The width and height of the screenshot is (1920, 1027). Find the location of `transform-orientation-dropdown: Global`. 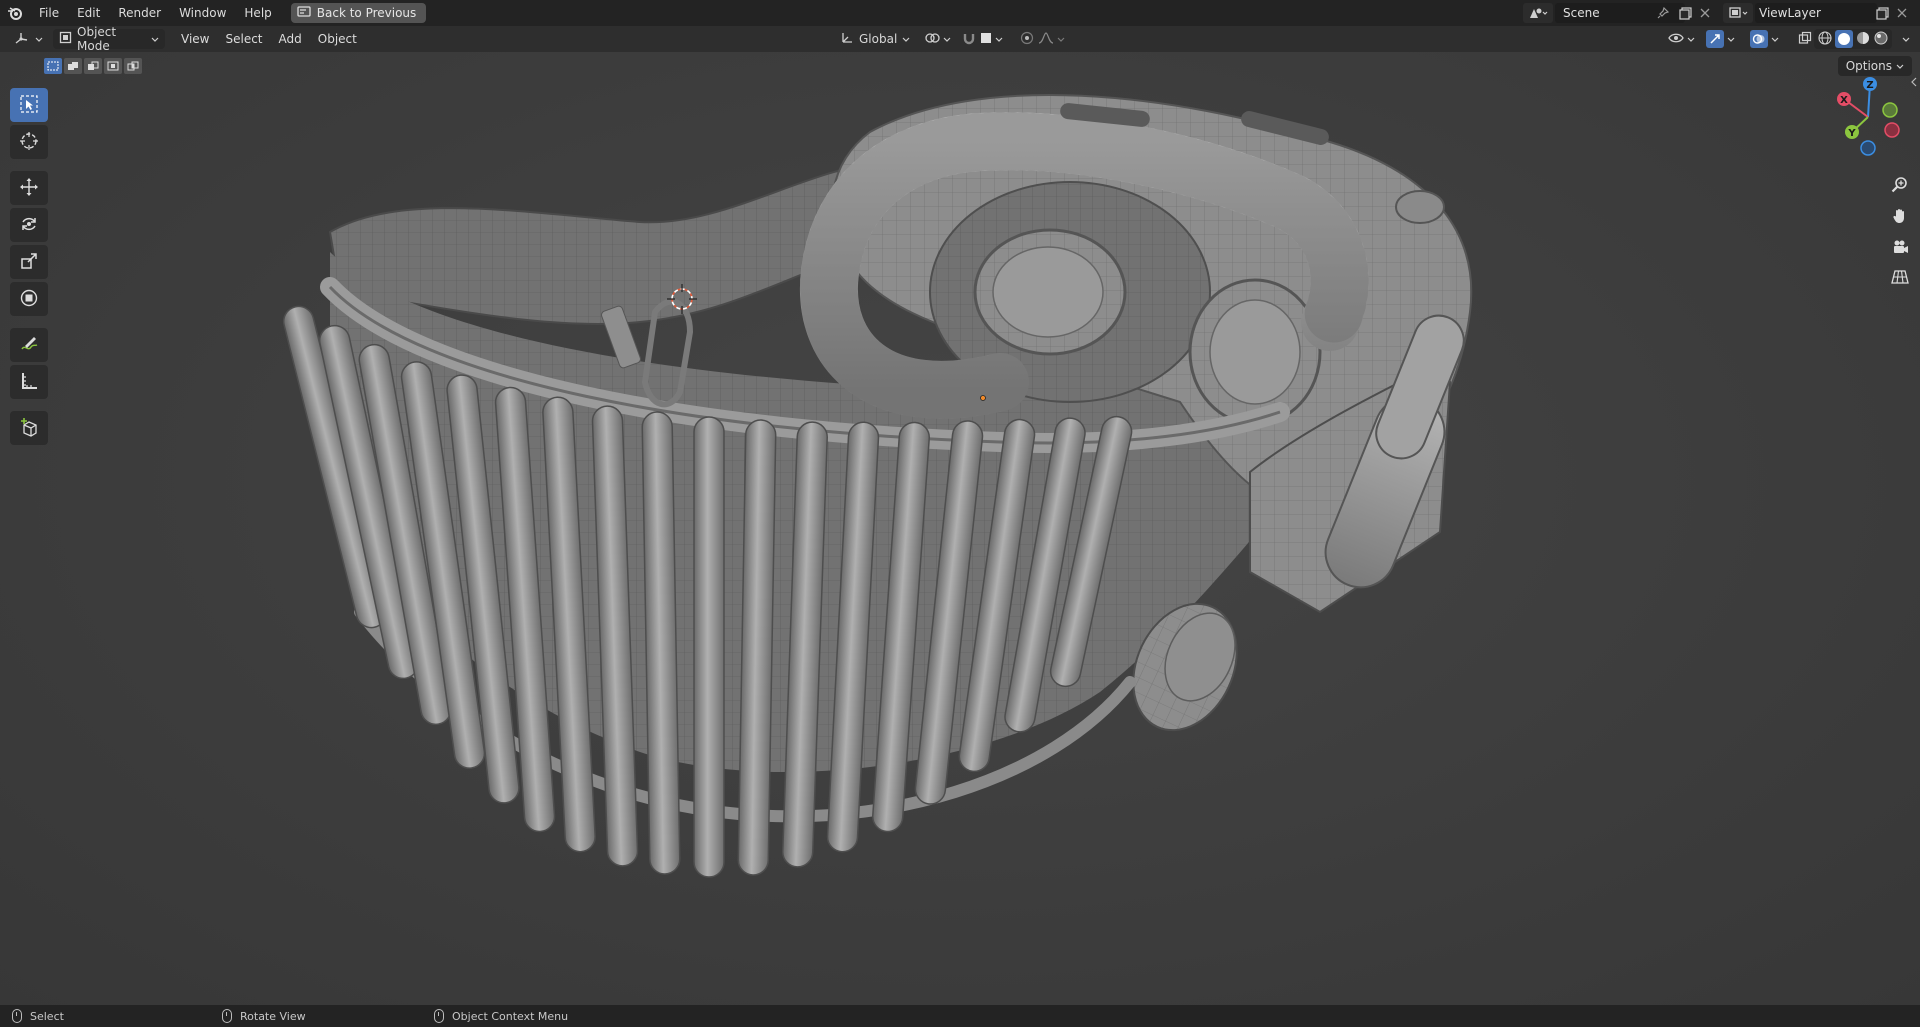

transform-orientation-dropdown: Global is located at coordinates (874, 39).